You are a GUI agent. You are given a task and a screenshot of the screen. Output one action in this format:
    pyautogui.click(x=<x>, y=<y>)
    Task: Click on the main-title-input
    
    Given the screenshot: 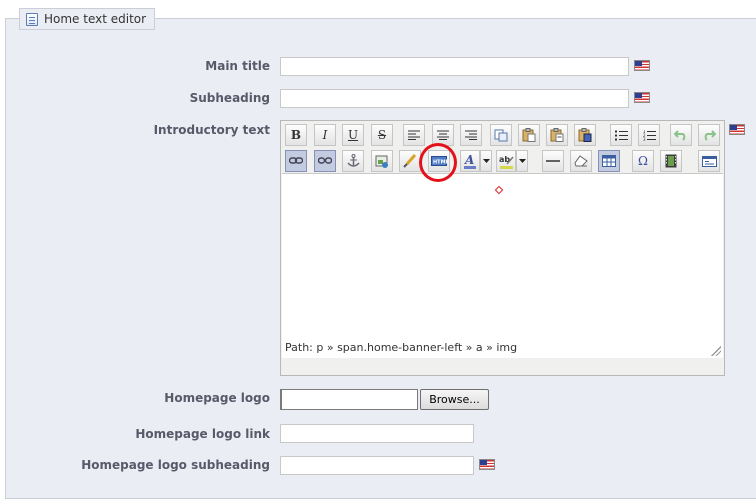 What is the action you would take?
    pyautogui.click(x=454, y=66)
    